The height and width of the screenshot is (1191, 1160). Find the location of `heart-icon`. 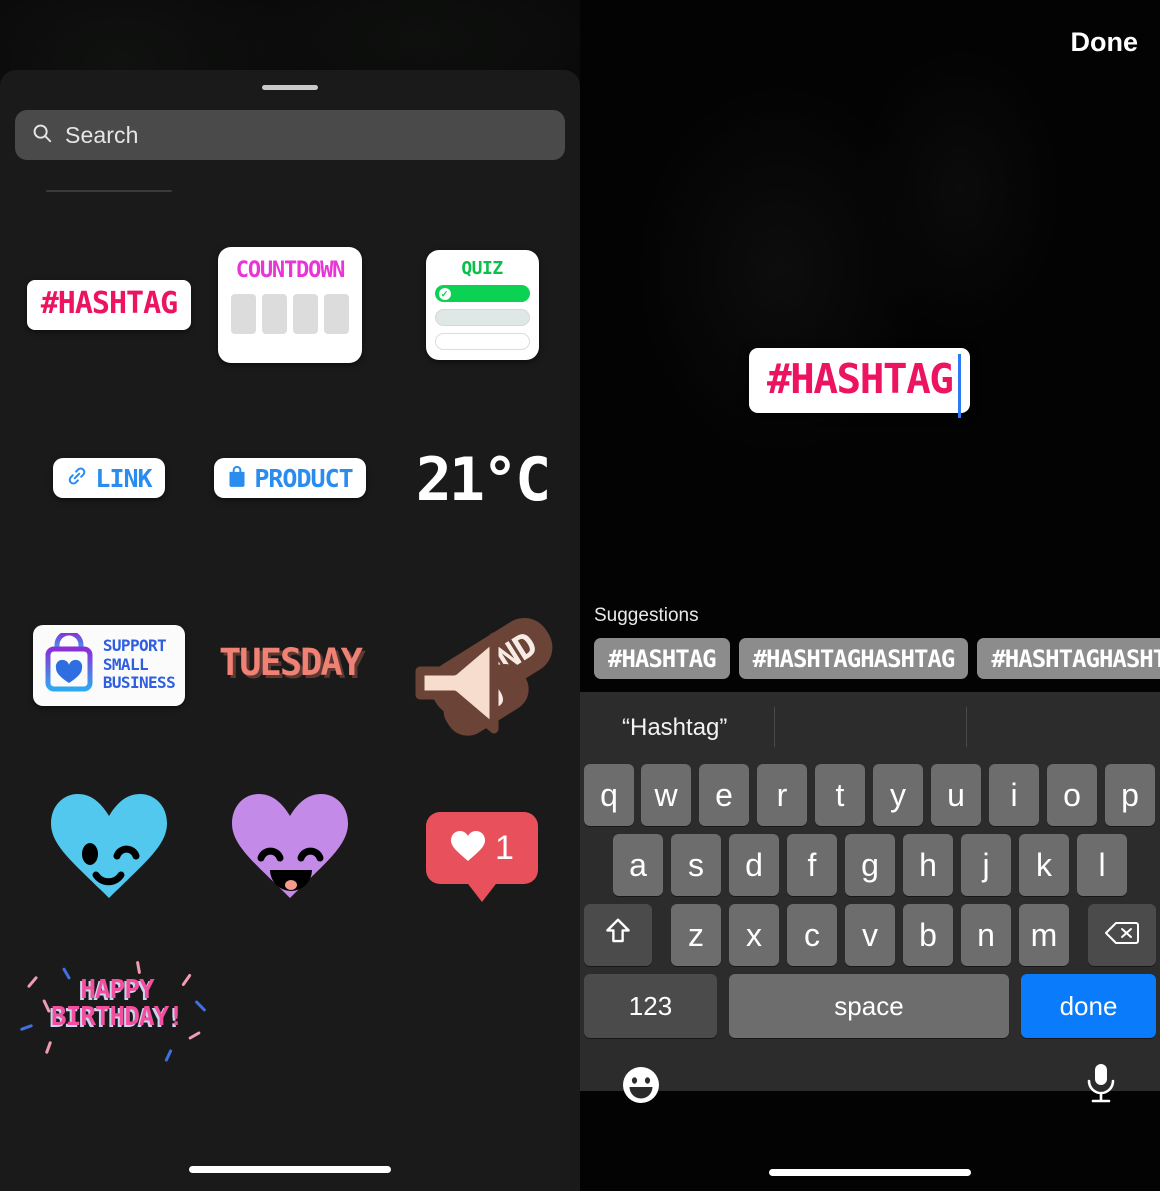

heart-icon is located at coordinates (468, 848).